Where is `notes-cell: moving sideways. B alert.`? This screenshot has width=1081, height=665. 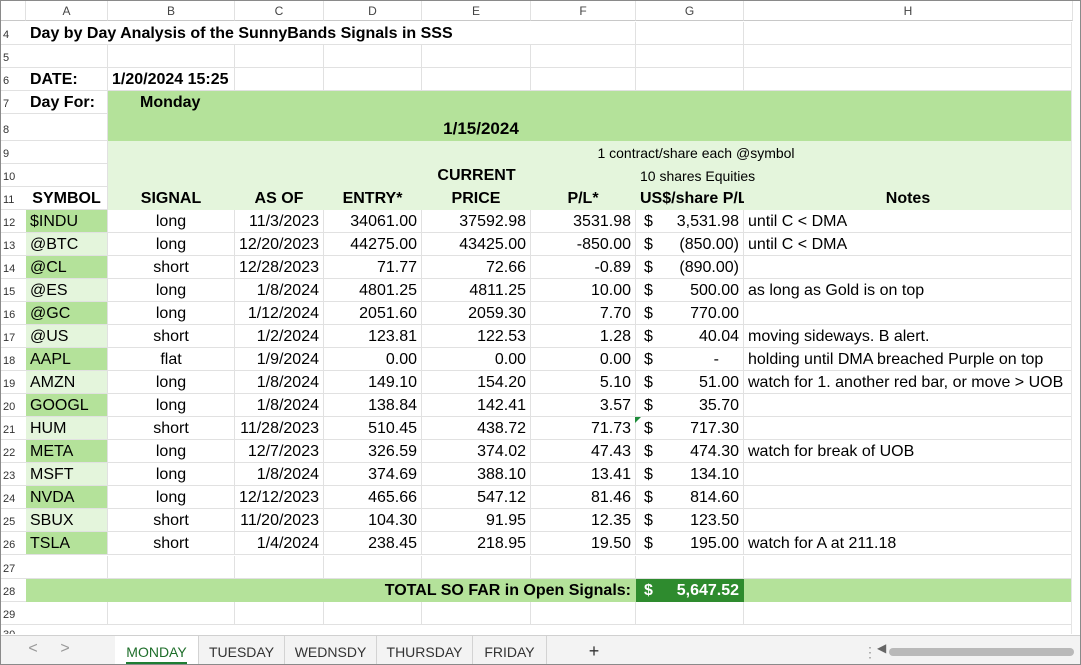 notes-cell: moving sideways. B alert. is located at coordinates (908, 336).